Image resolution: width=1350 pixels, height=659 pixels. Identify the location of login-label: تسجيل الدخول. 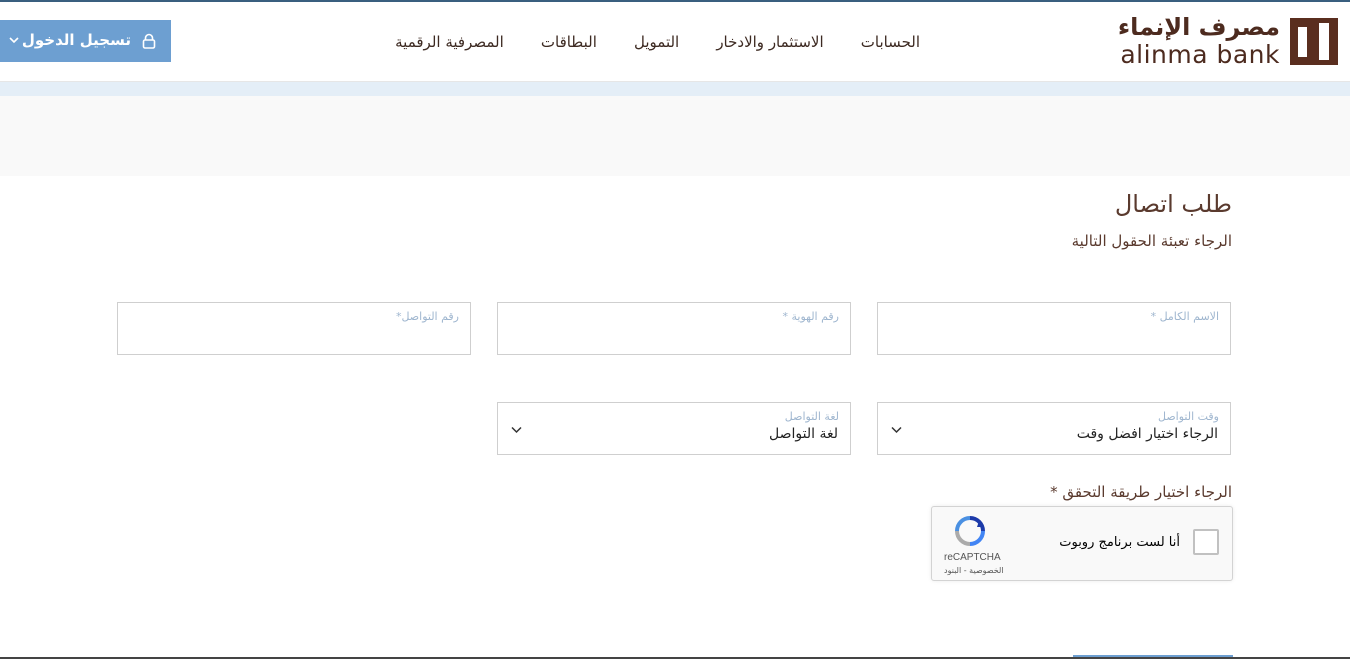
(76, 40).